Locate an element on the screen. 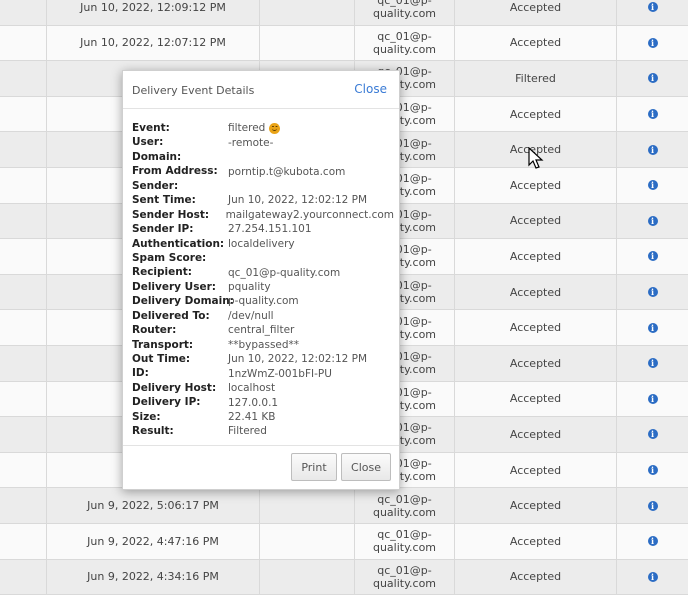 The height and width of the screenshot is (600, 688). detail-value: **bypassed** is located at coordinates (263, 345).